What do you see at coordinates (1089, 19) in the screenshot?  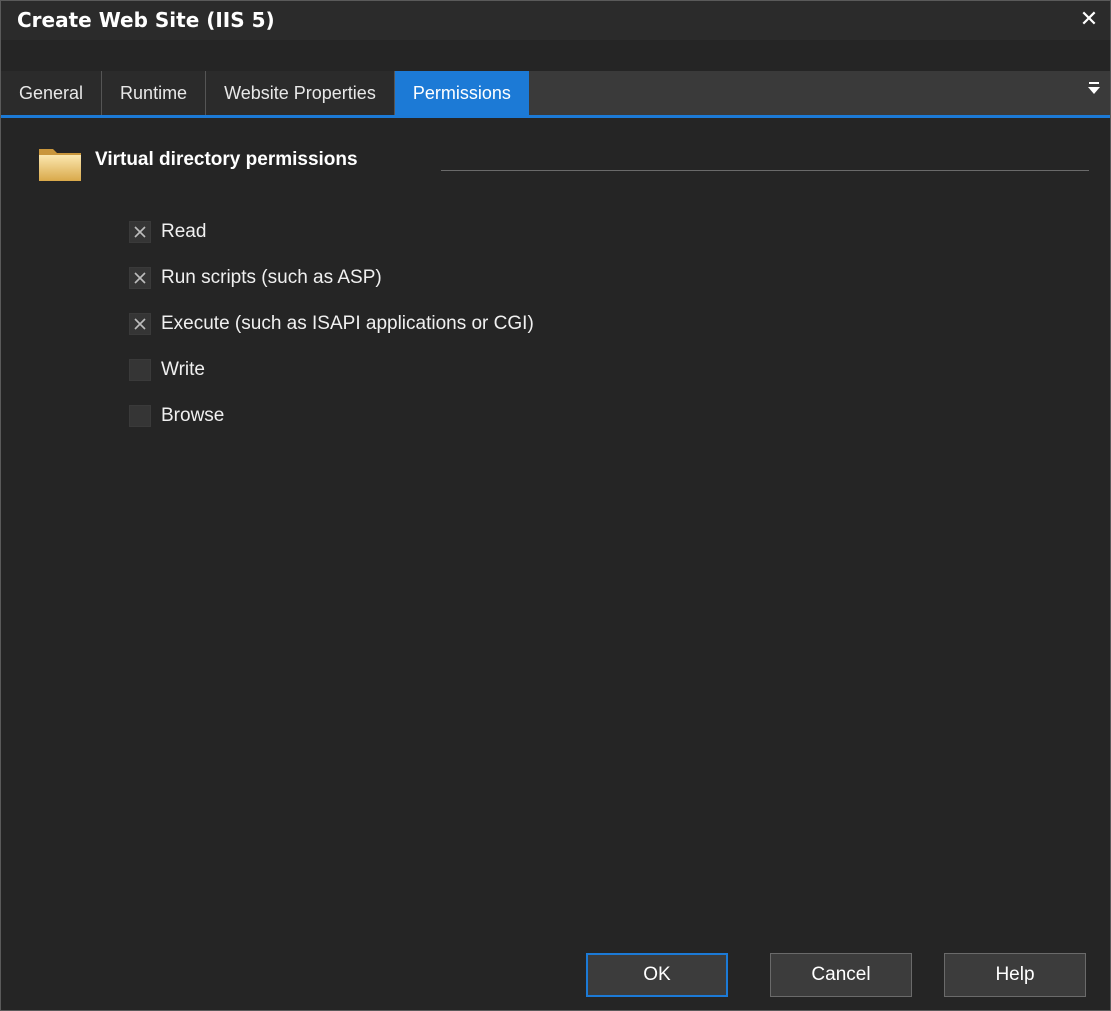 I see `close-icon: ✕` at bounding box center [1089, 19].